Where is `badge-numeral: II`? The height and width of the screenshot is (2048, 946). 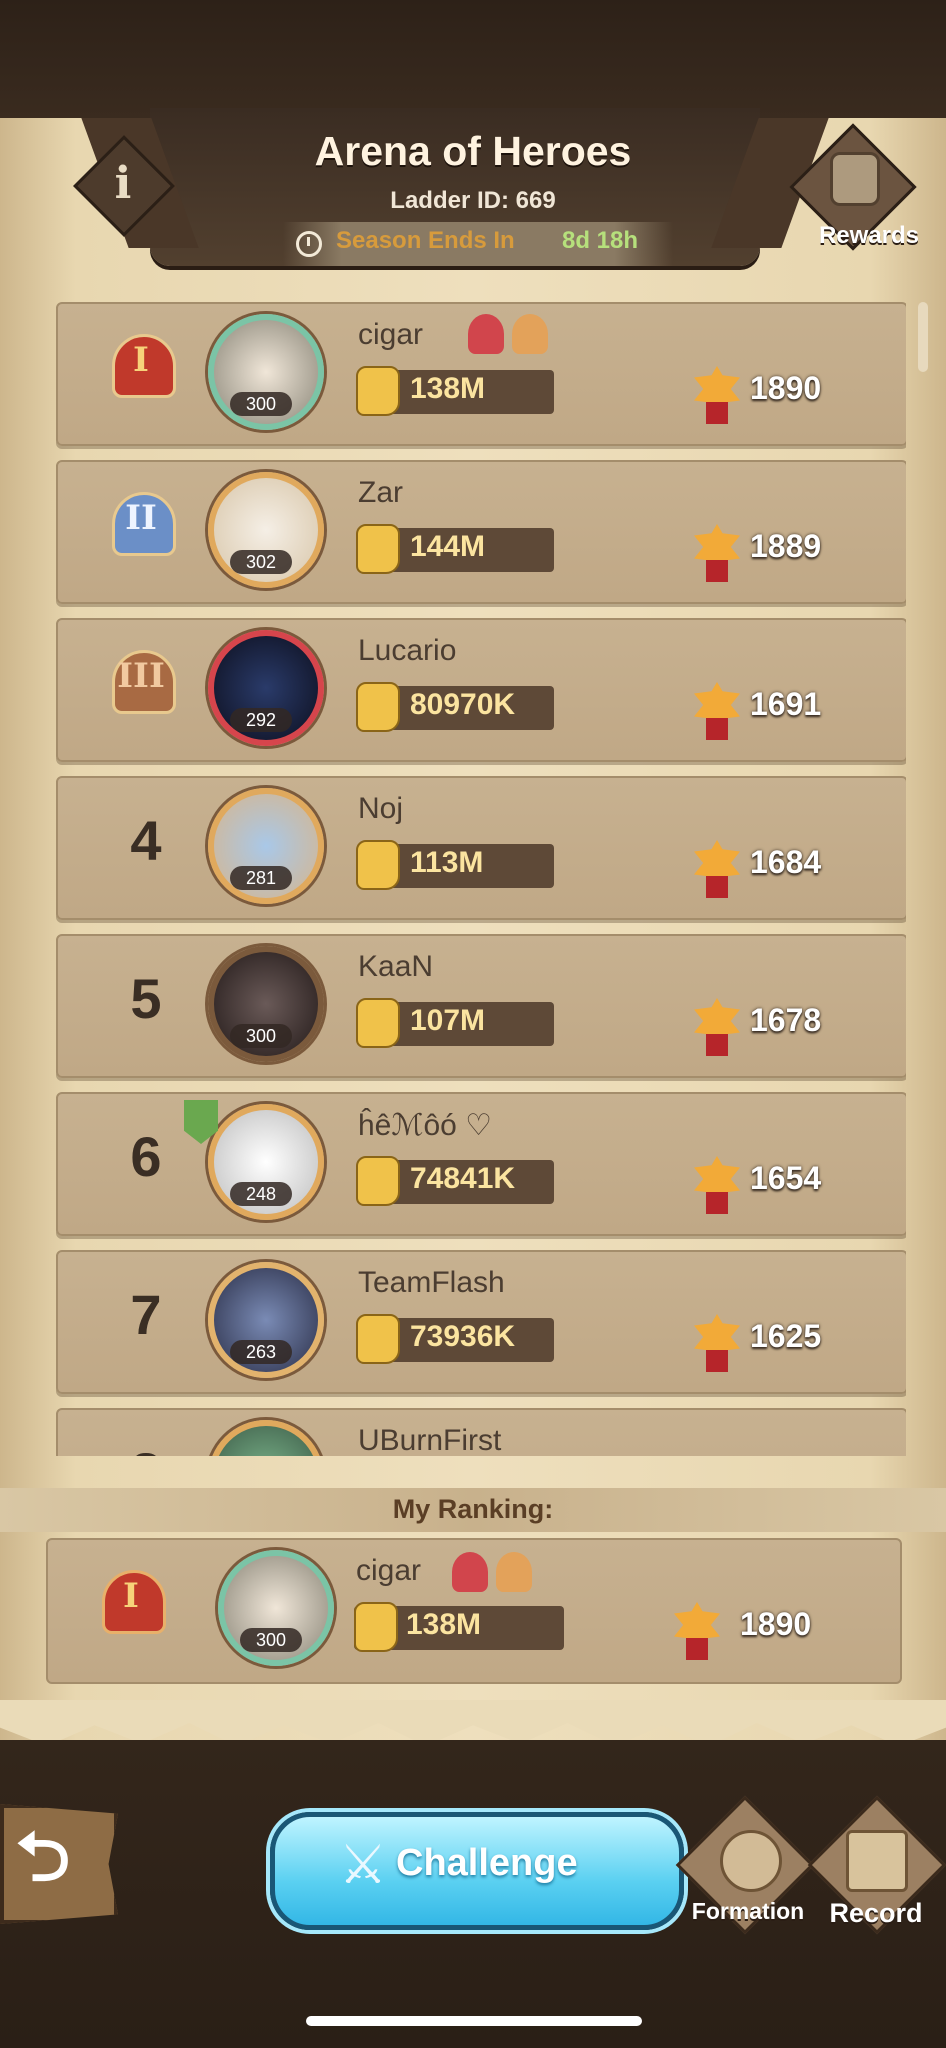
badge-numeral: II is located at coordinates (141, 518).